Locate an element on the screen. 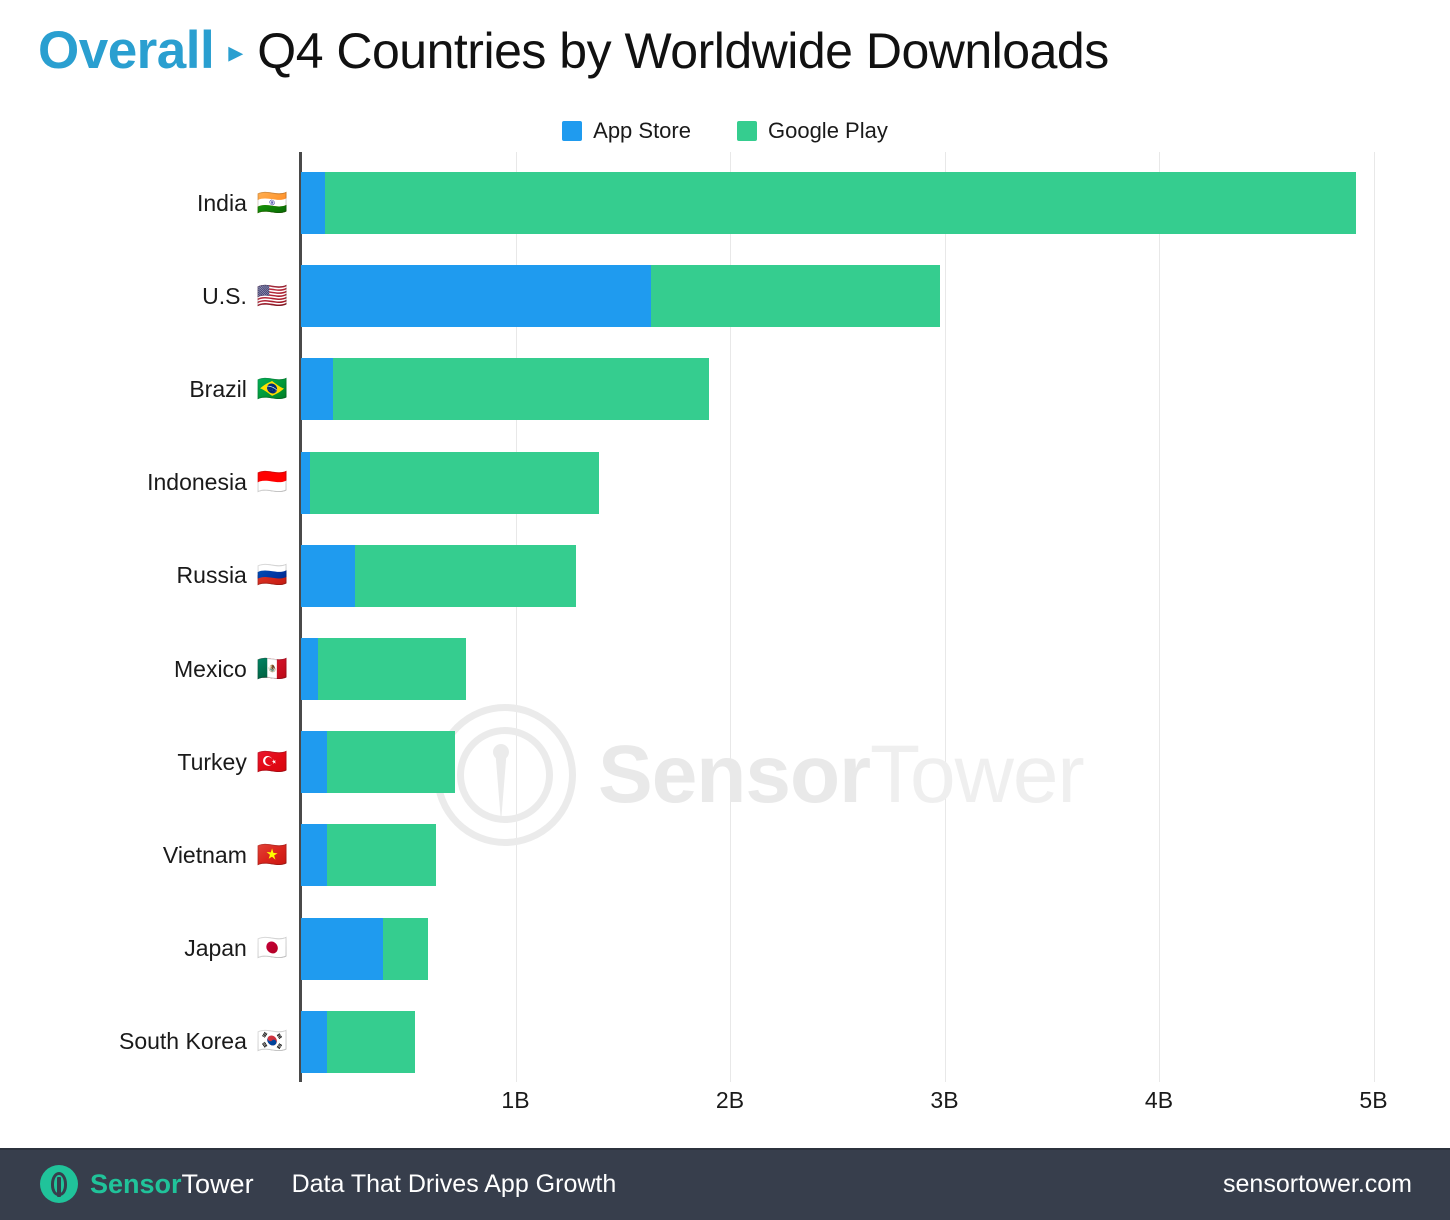 The image size is (1450, 1220). chart-row: Indonesia 🇮🇩 is located at coordinates (725, 482).